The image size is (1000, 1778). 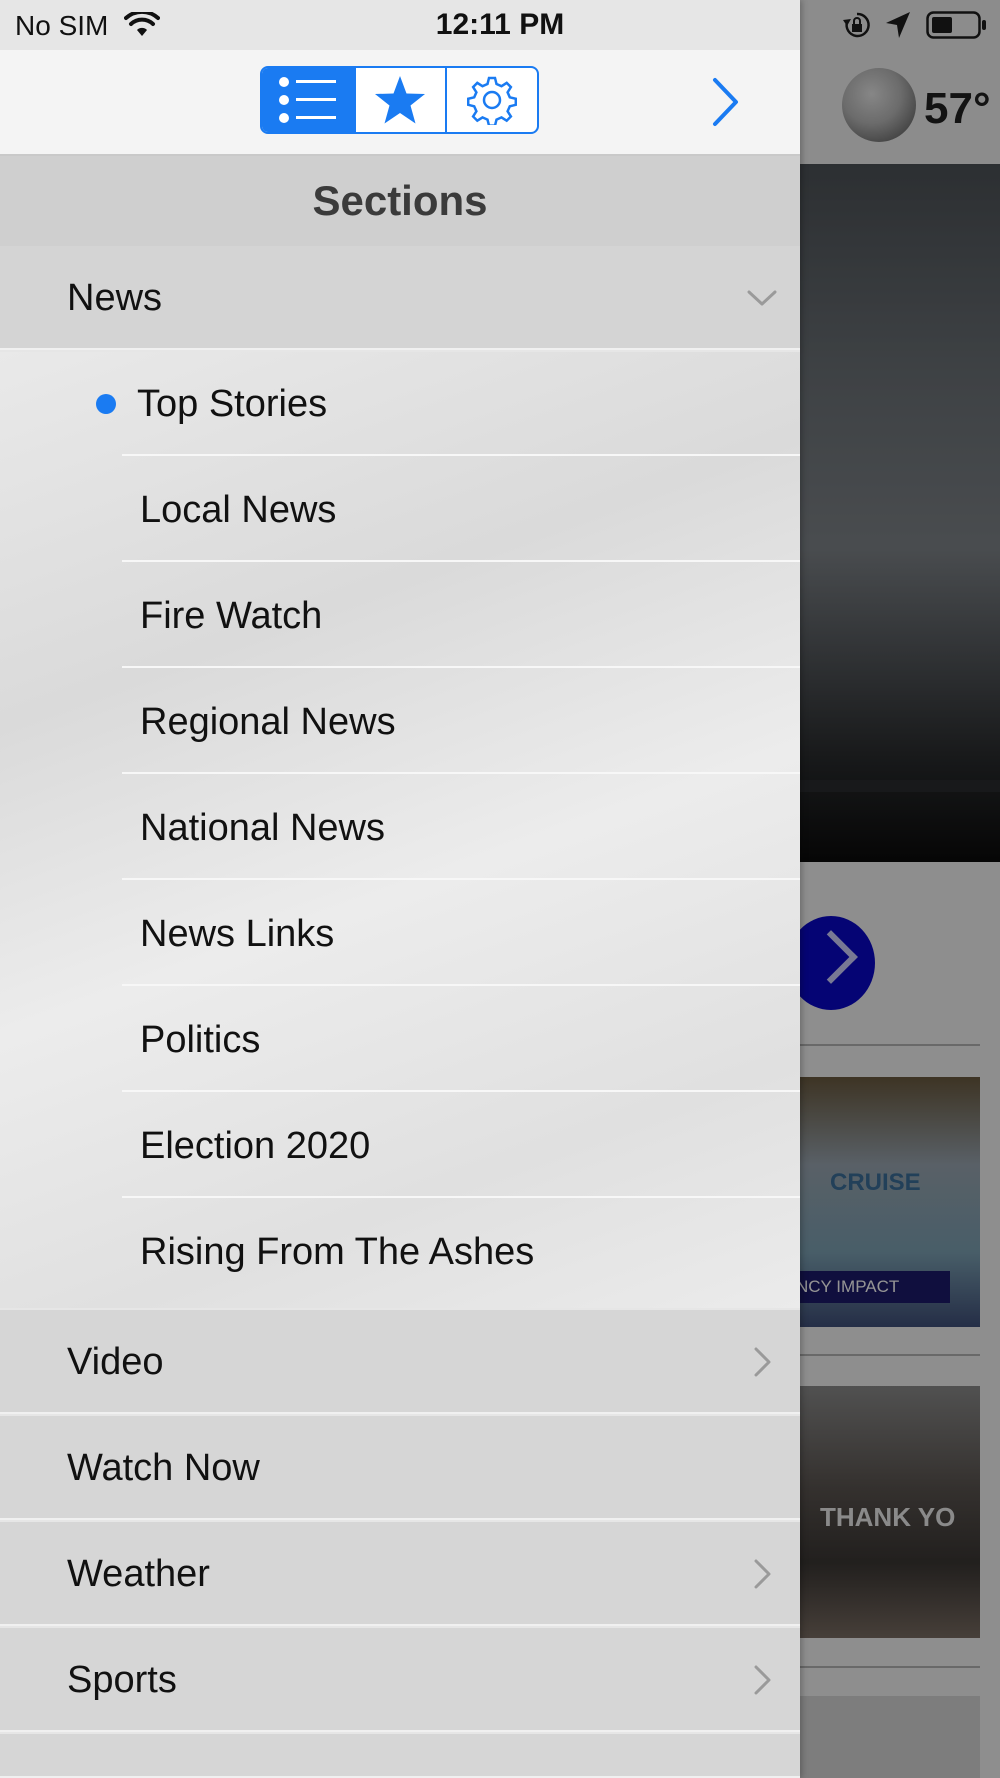 I want to click on orientation-lock-icon, so click(x=856, y=25).